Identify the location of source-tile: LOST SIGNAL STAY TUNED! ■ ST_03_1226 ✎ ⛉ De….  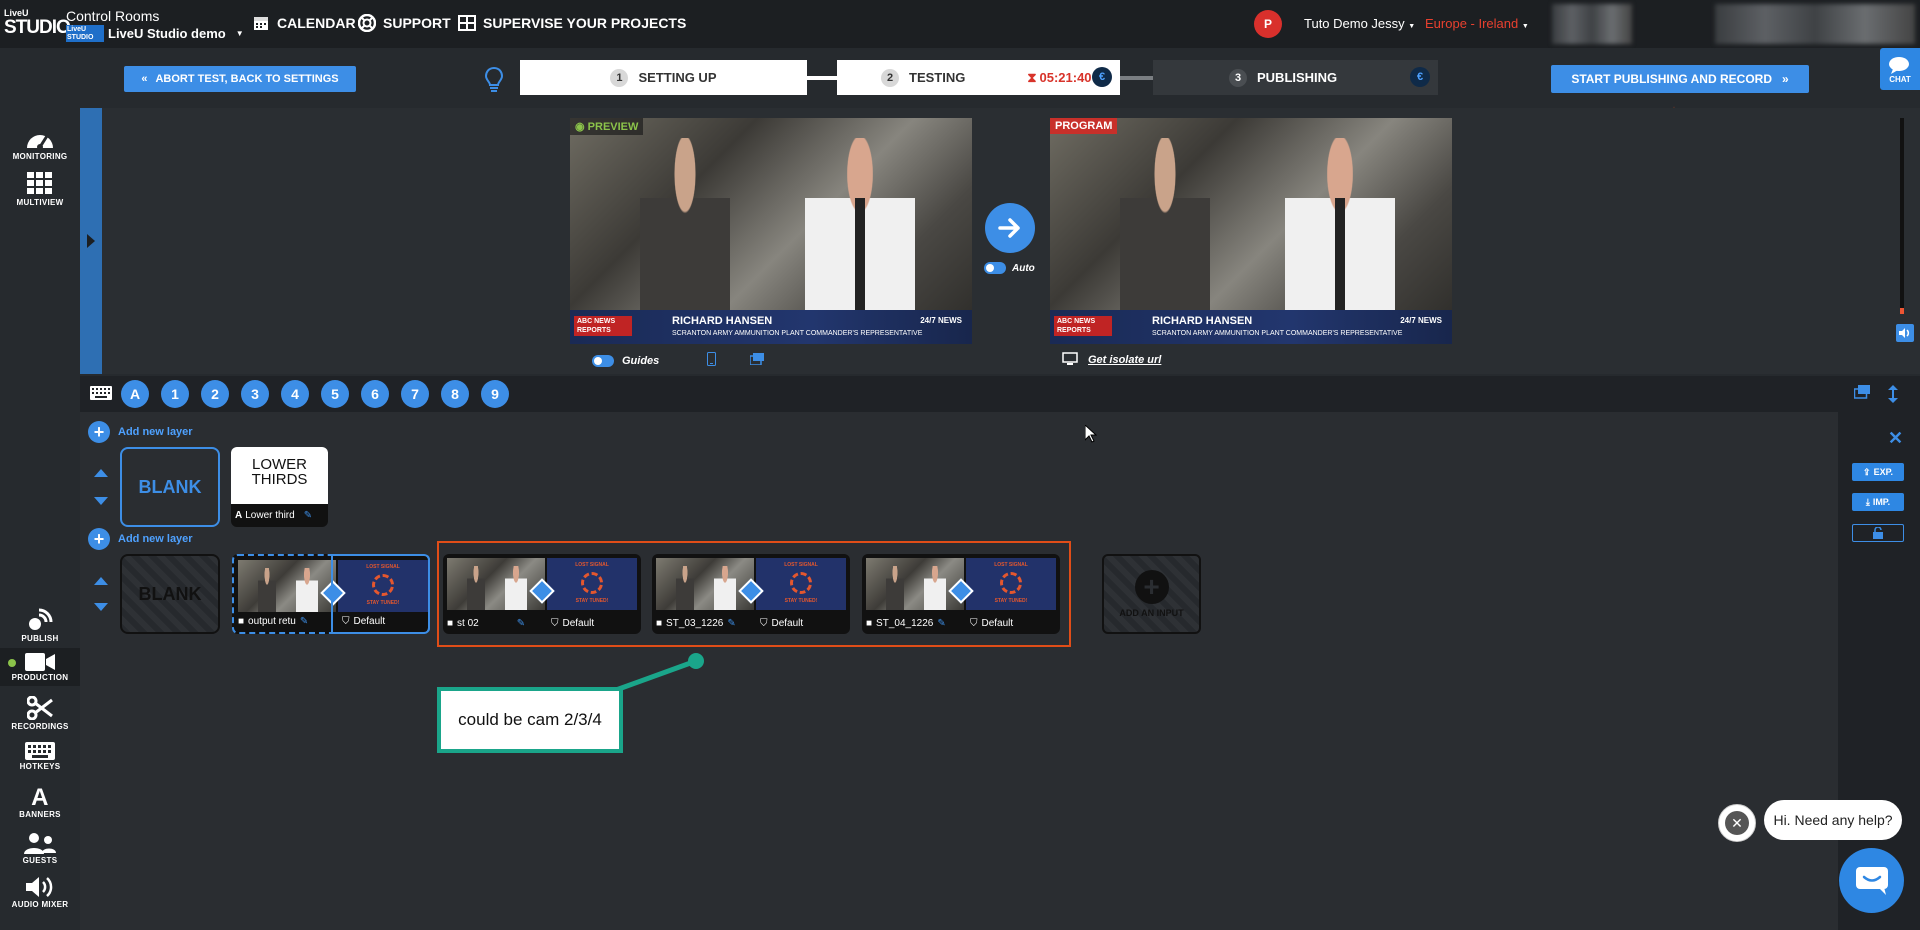
(751, 594).